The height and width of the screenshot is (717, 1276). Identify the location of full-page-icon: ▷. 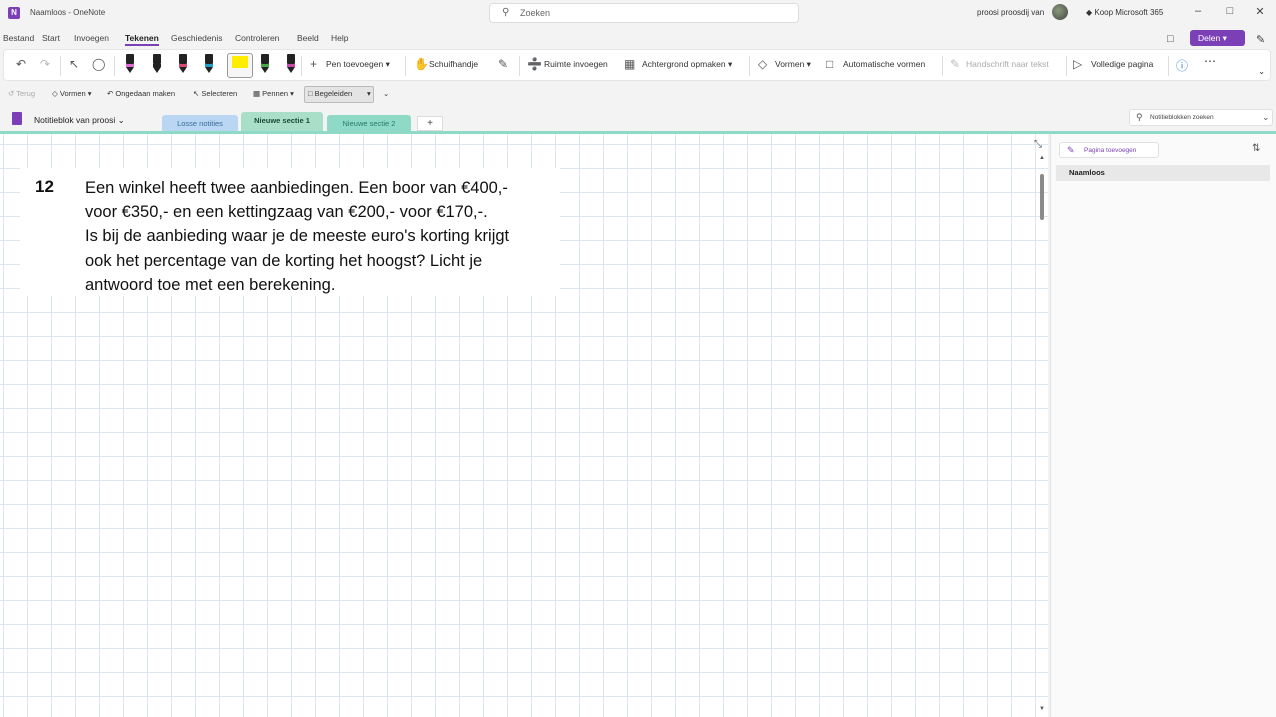
(1078, 64).